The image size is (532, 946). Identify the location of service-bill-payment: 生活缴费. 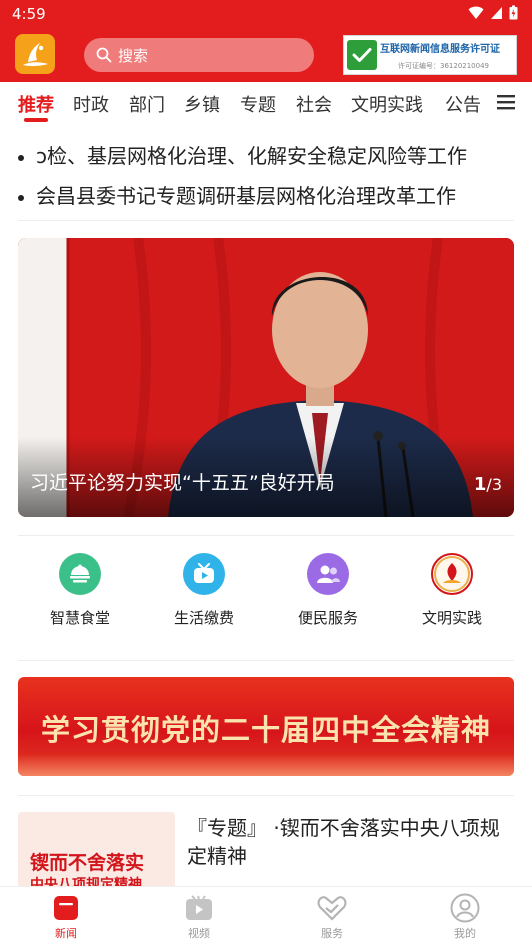
(204, 590).